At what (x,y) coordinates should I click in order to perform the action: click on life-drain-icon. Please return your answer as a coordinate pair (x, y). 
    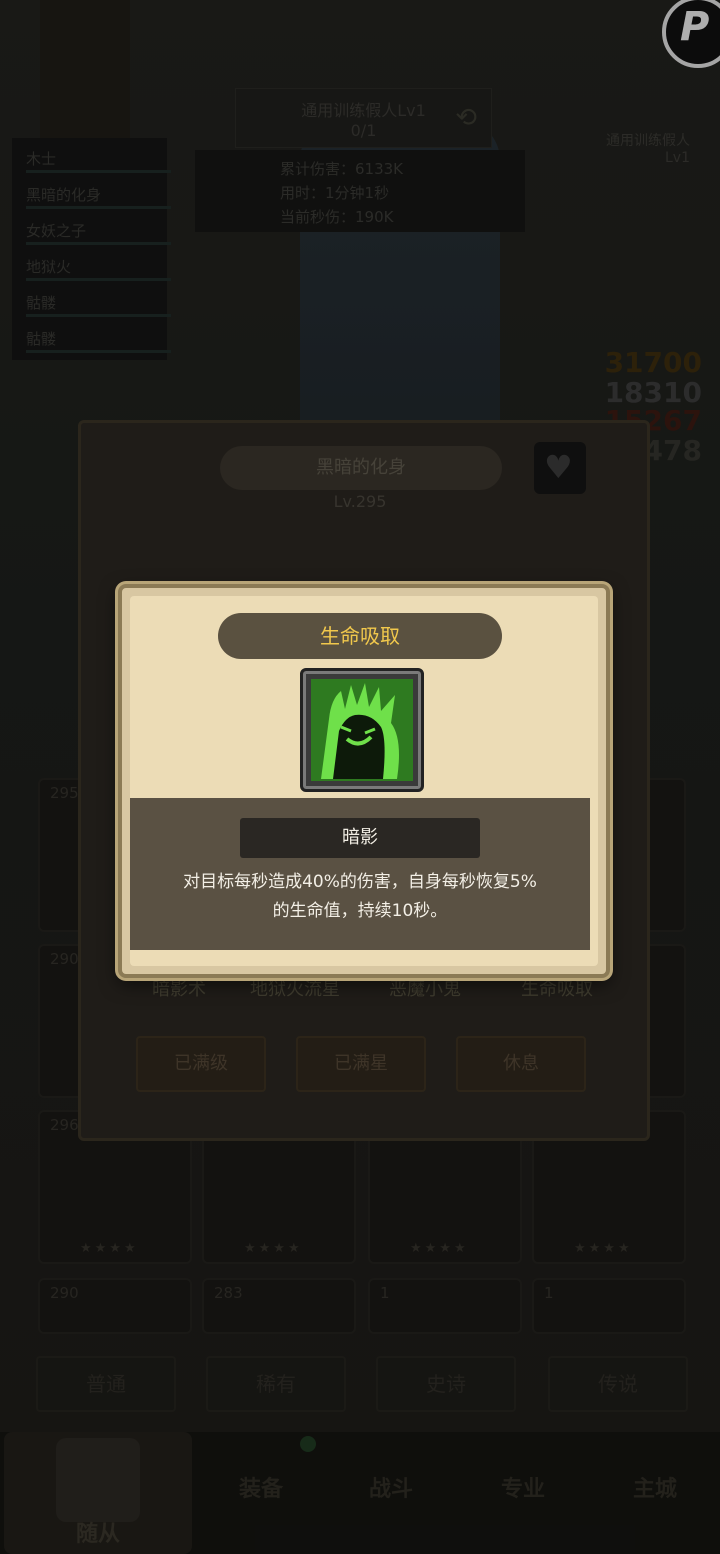
    Looking at the image, I should click on (362, 730).